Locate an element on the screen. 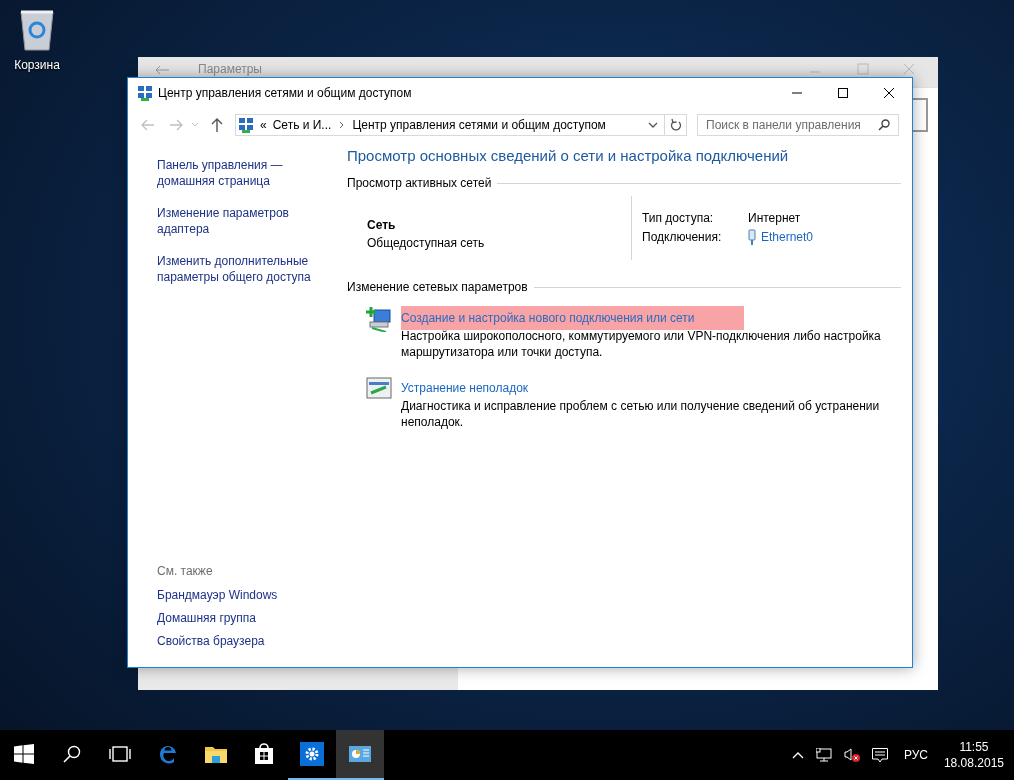 This screenshot has width=1014, height=780. window-title: Параметры is located at coordinates (230, 69).